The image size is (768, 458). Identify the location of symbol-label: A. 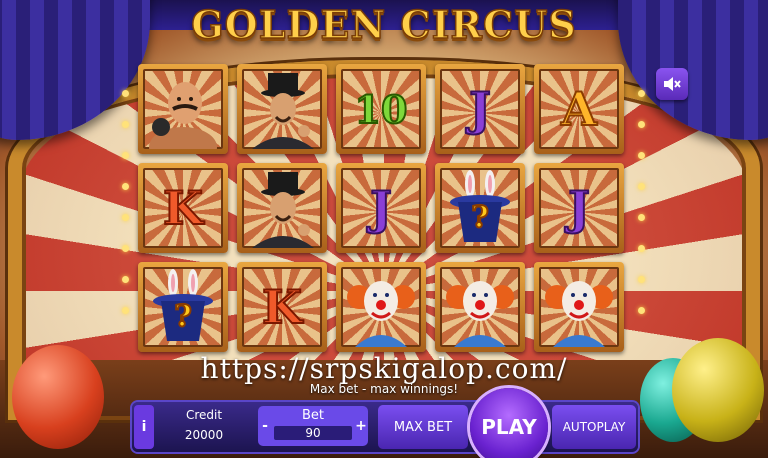
(579, 109).